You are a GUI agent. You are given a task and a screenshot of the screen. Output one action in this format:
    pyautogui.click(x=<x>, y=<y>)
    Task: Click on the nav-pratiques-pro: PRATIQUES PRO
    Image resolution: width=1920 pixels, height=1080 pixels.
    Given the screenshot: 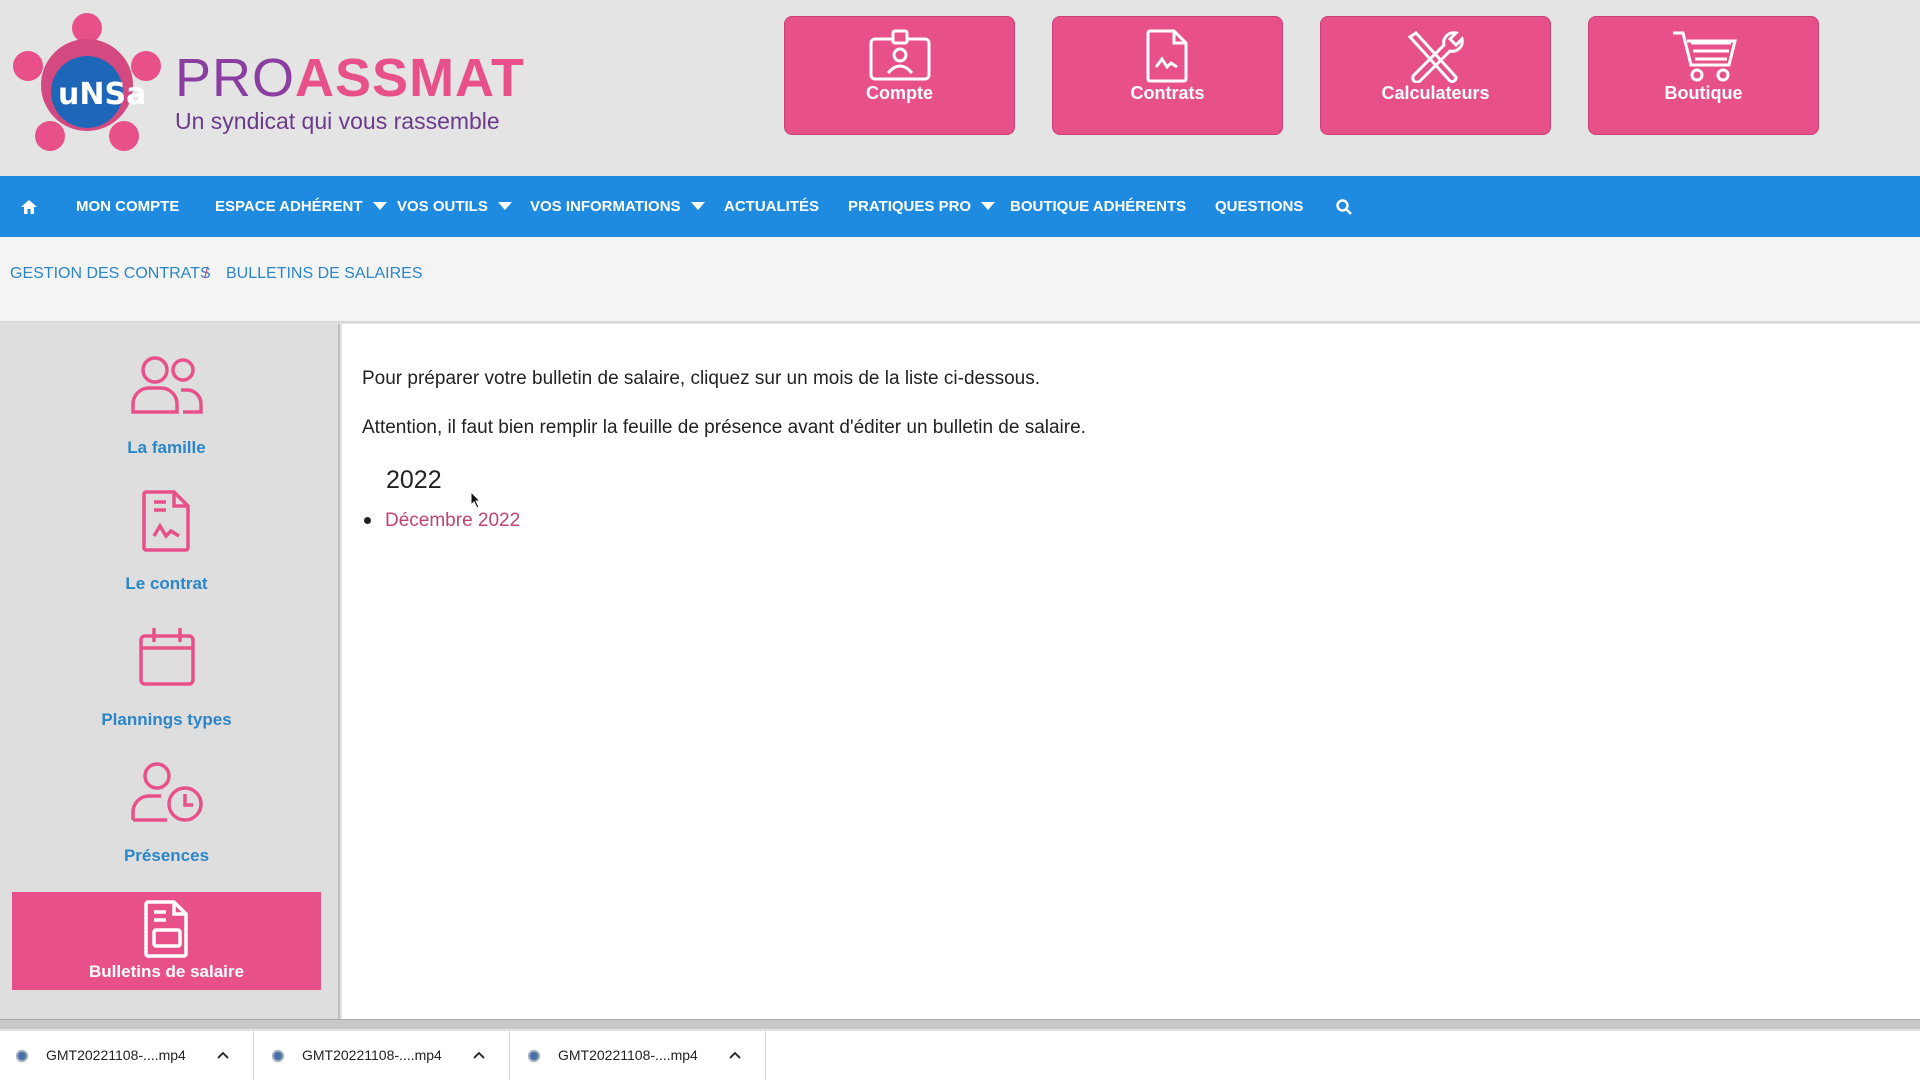 What is the action you would take?
    pyautogui.click(x=922, y=206)
    